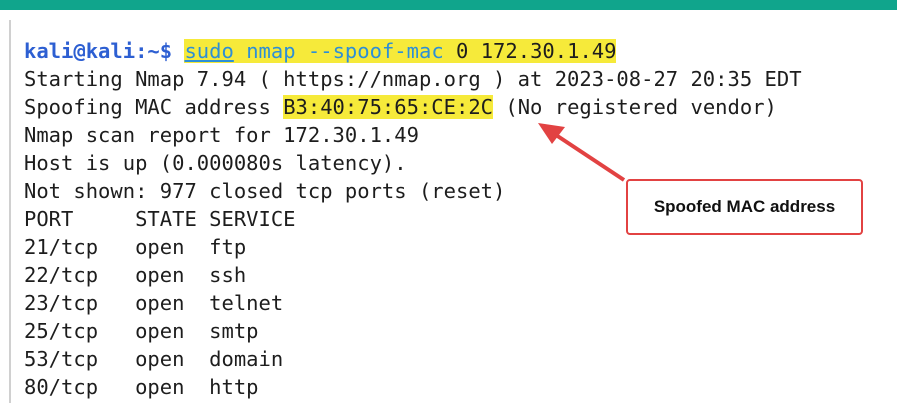 The width and height of the screenshot is (897, 403). What do you see at coordinates (744, 207) in the screenshot?
I see `callout-label: Spoofed MAC address` at bounding box center [744, 207].